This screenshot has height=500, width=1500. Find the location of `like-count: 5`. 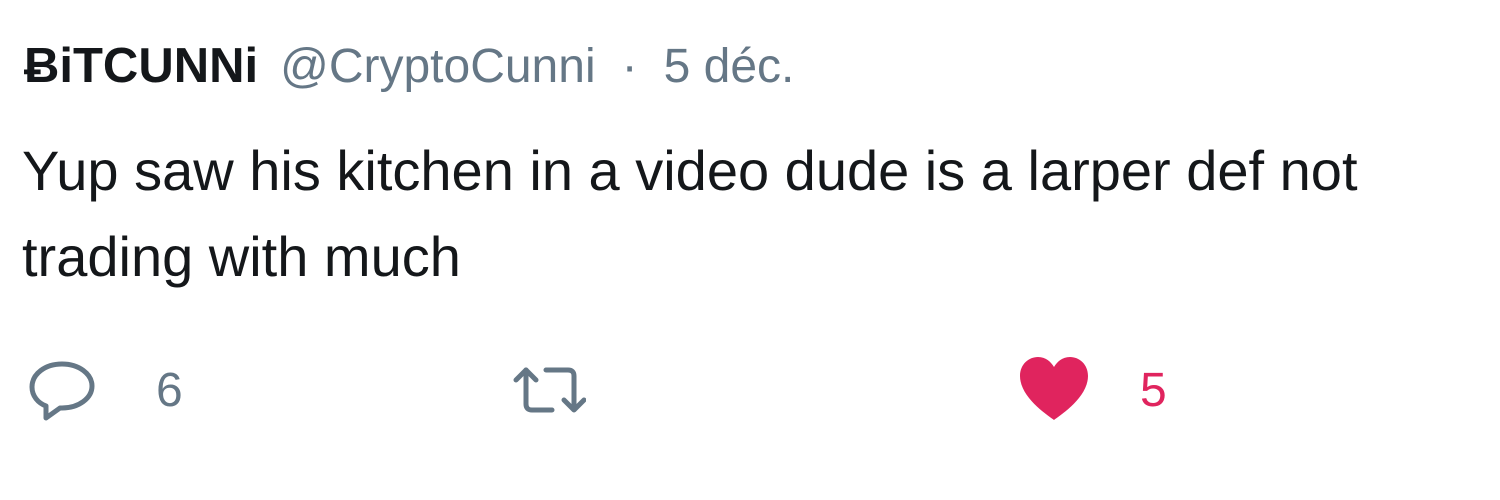

like-count: 5 is located at coordinates (1153, 390).